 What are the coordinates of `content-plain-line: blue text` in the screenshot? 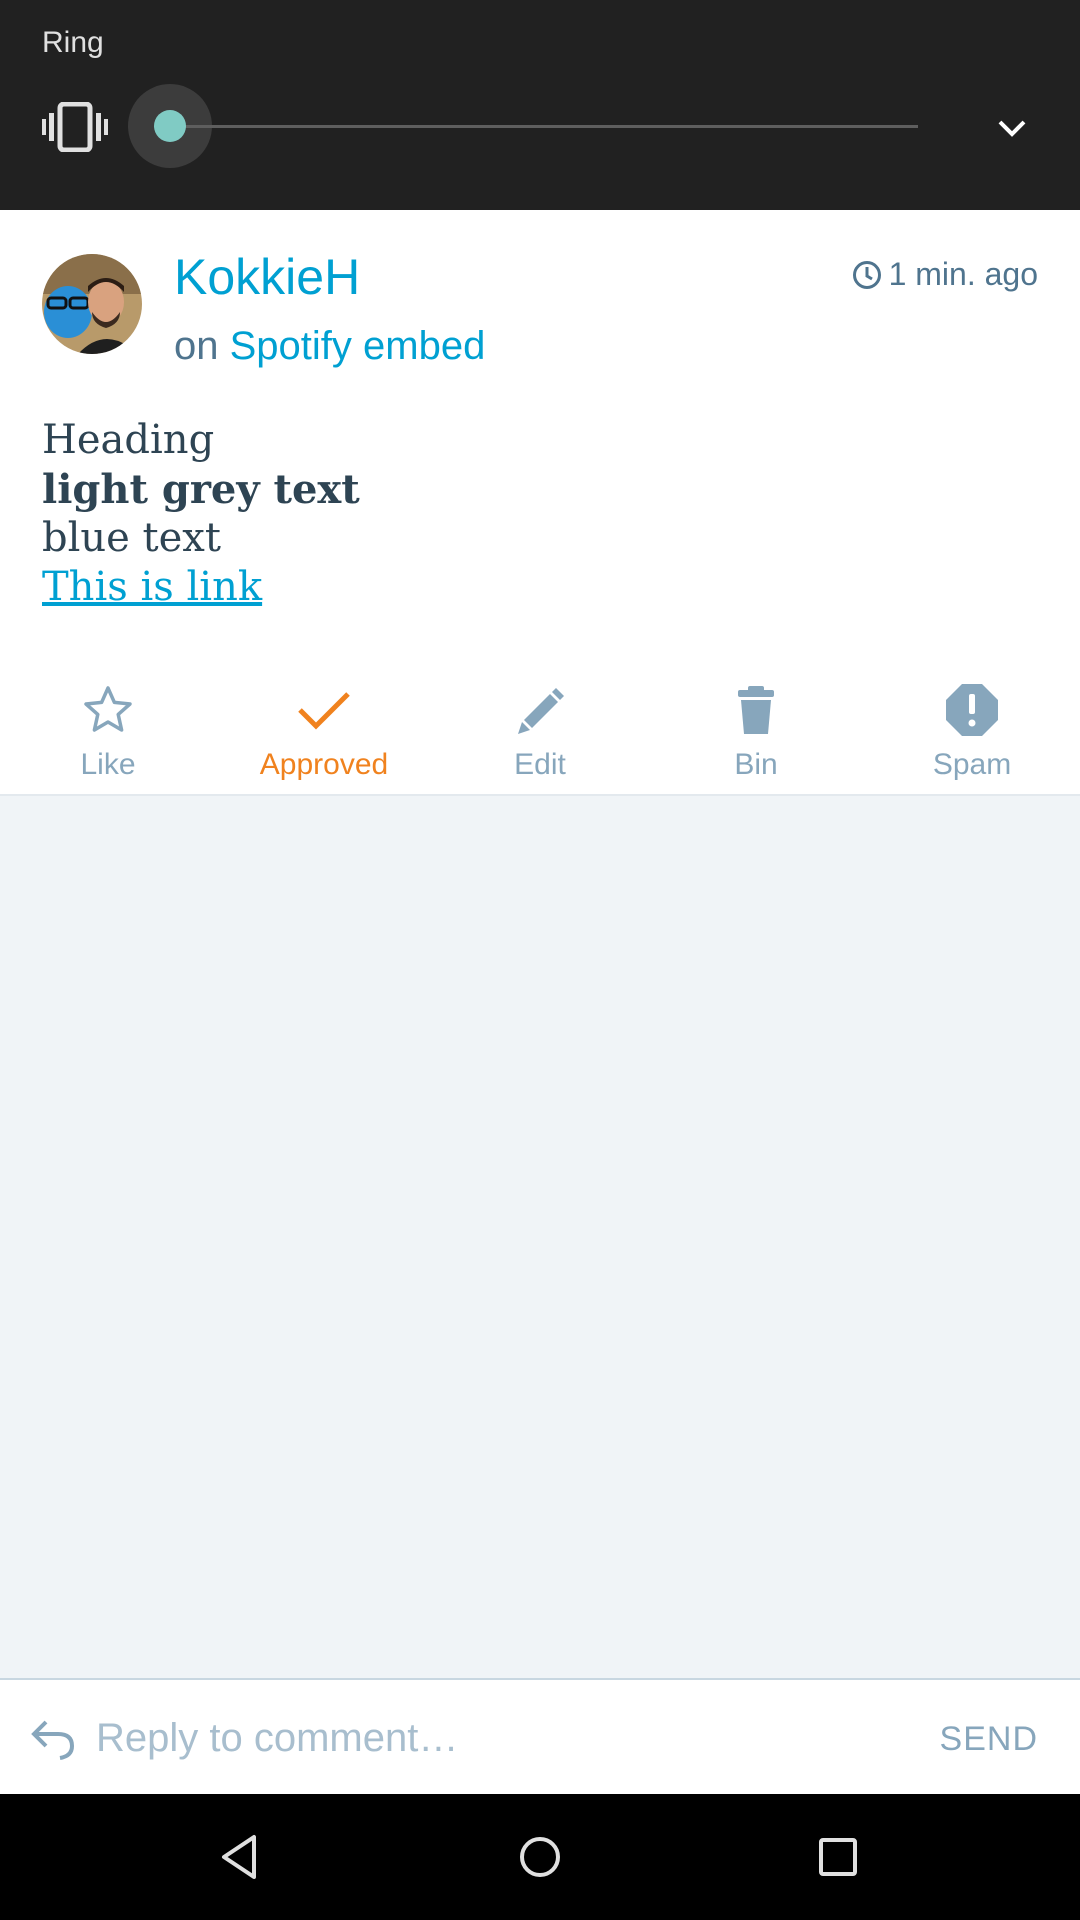 It's located at (131, 538).